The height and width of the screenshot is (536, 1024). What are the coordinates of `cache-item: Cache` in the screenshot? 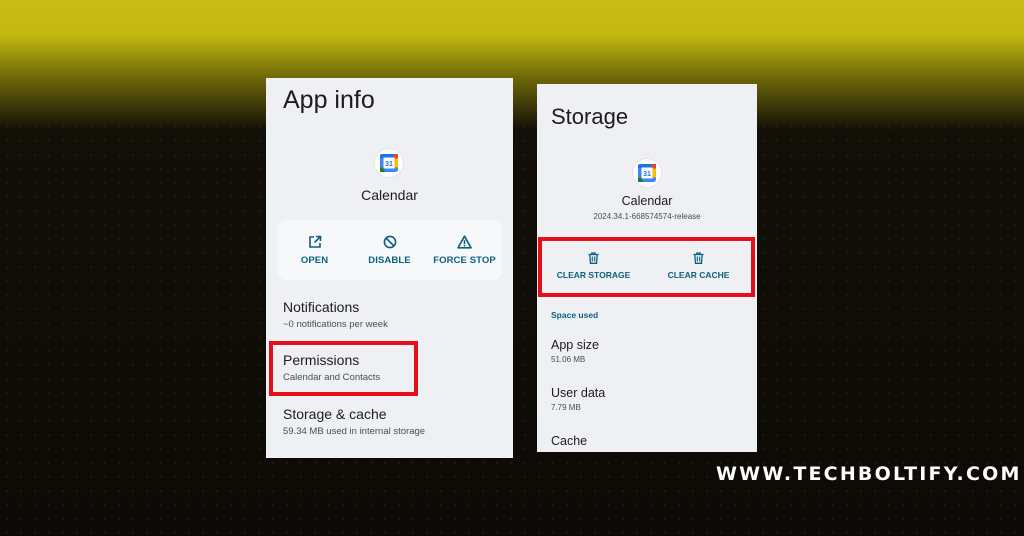 It's located at (569, 442).